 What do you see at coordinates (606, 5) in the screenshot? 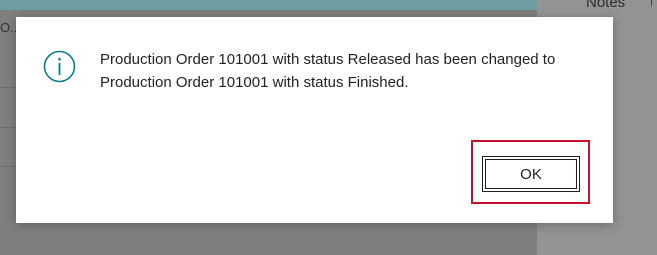
I see `background-notes-label: Notes` at bounding box center [606, 5].